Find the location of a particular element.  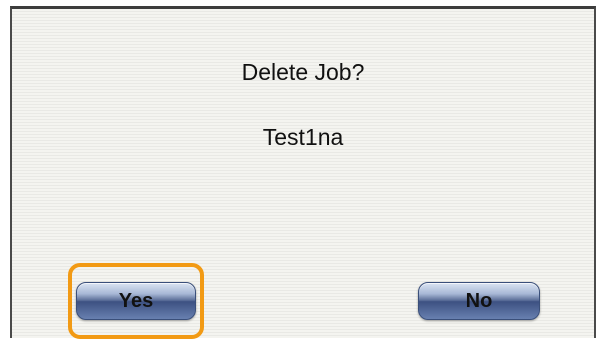

no-button-label: No is located at coordinates (479, 300).